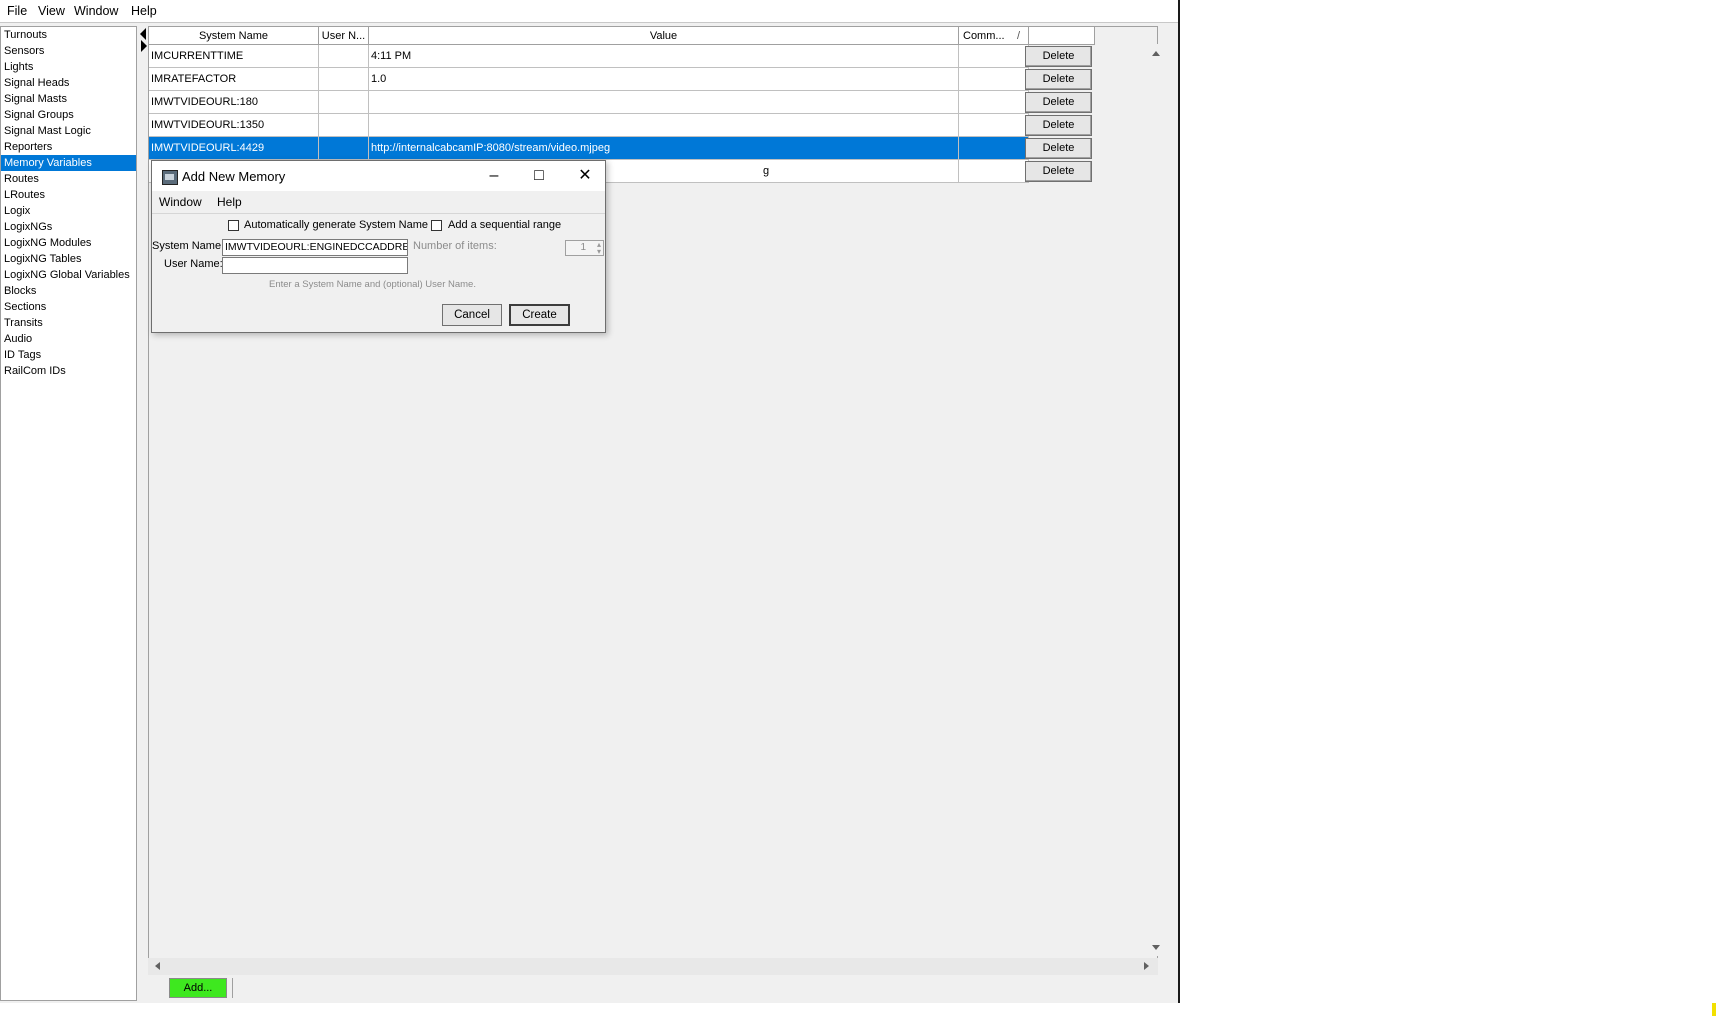  I want to click on menu-window: Window, so click(96, 11).